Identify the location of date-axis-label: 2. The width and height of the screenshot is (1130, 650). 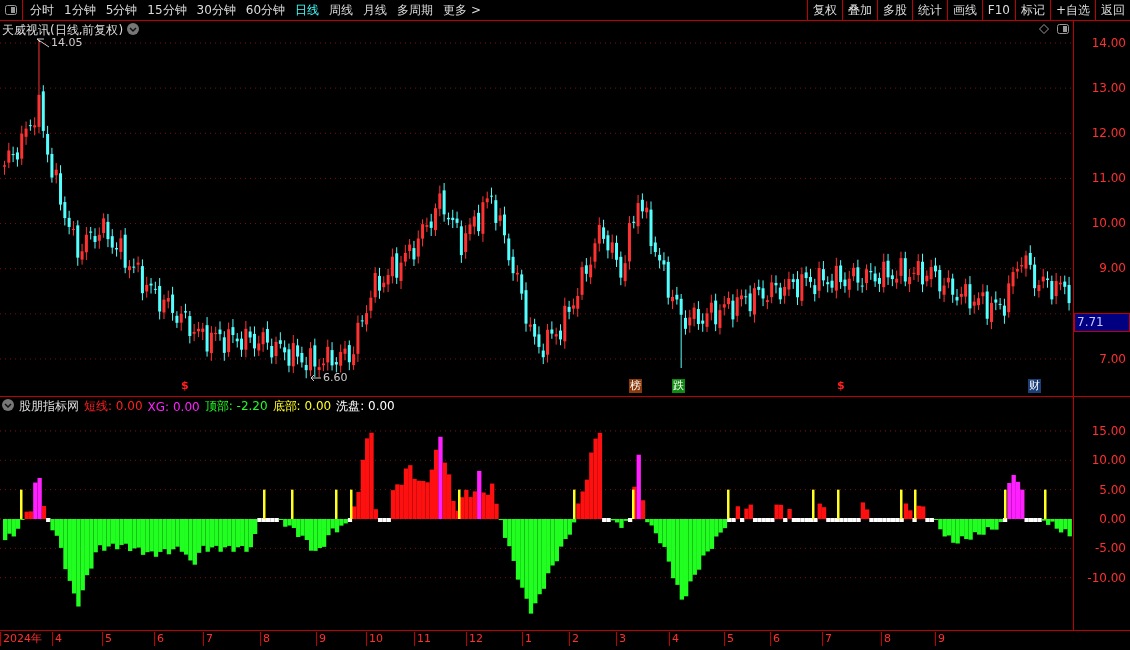
(574, 639).